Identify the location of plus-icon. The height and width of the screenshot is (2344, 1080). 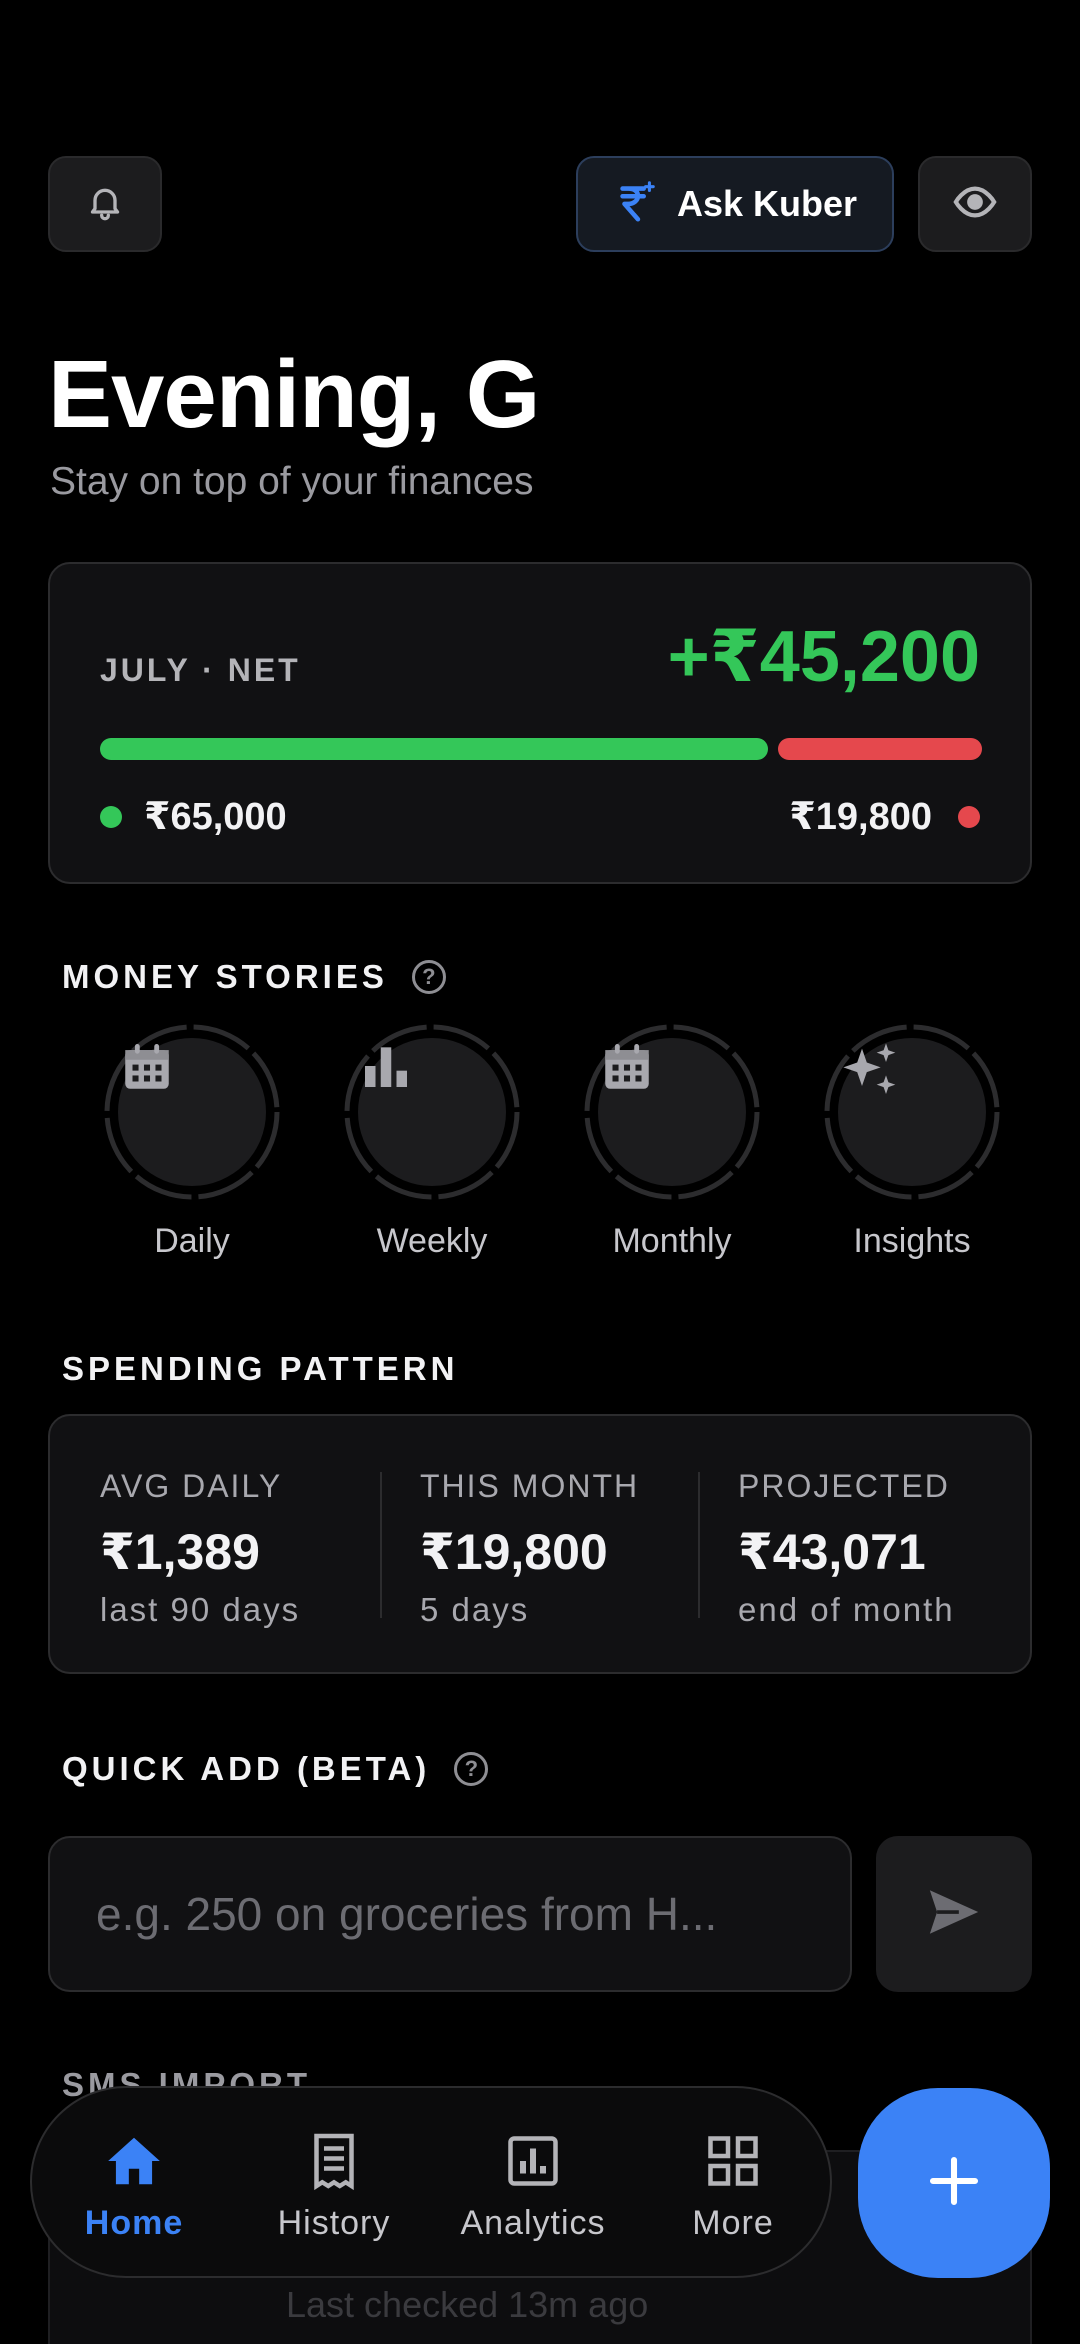
(954, 2183).